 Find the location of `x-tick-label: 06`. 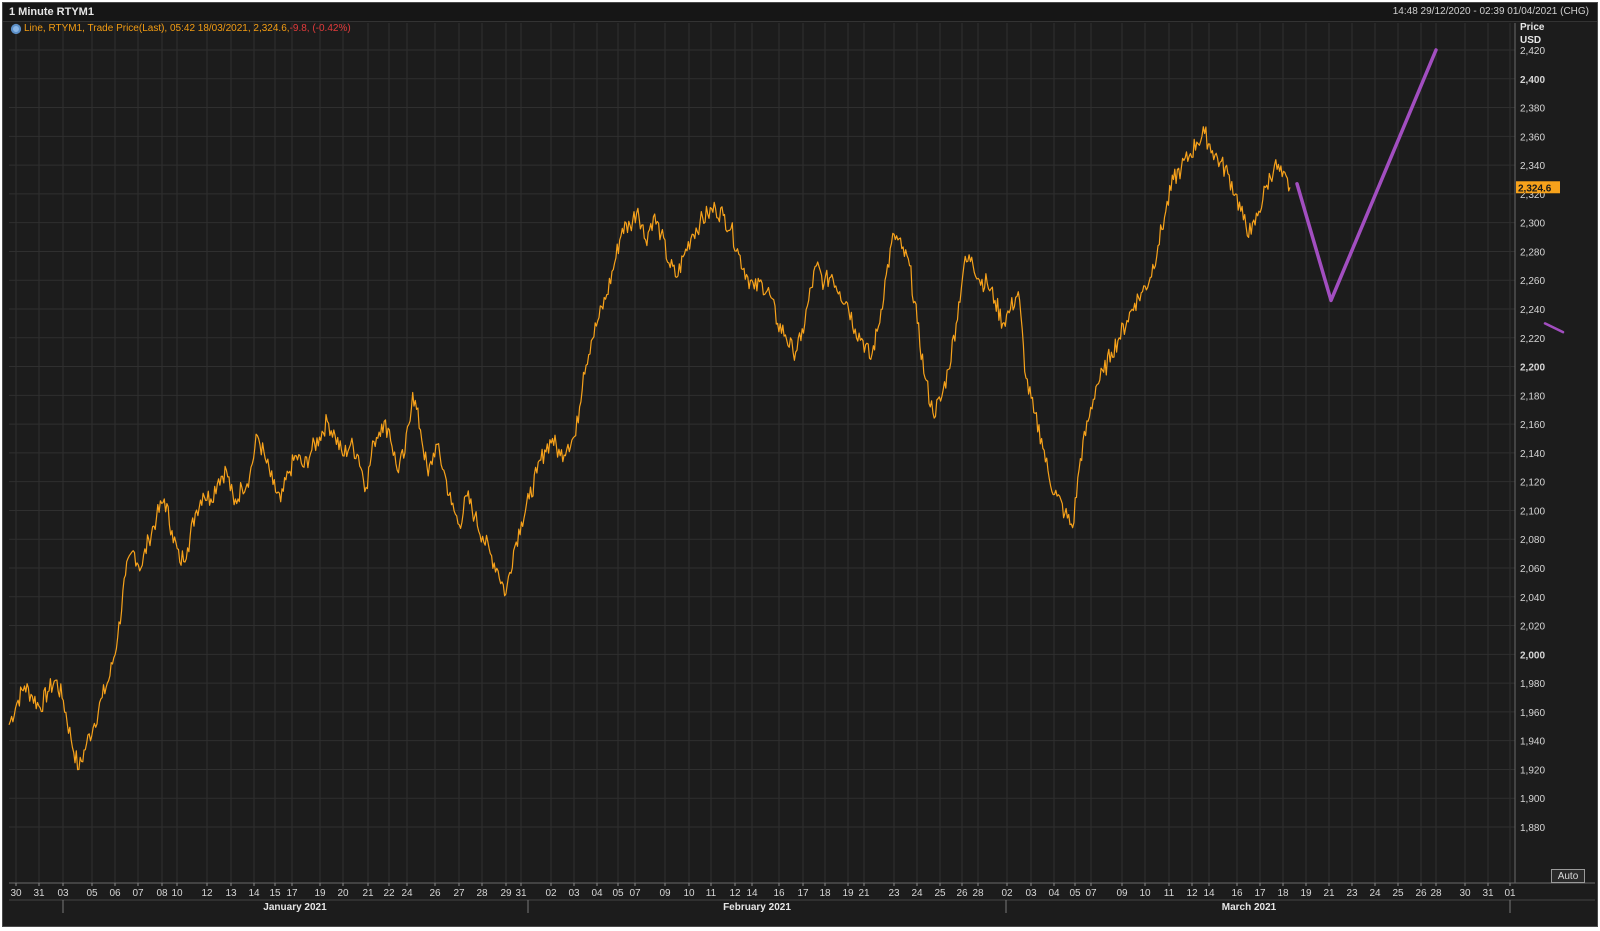

x-tick-label: 06 is located at coordinates (115, 893).